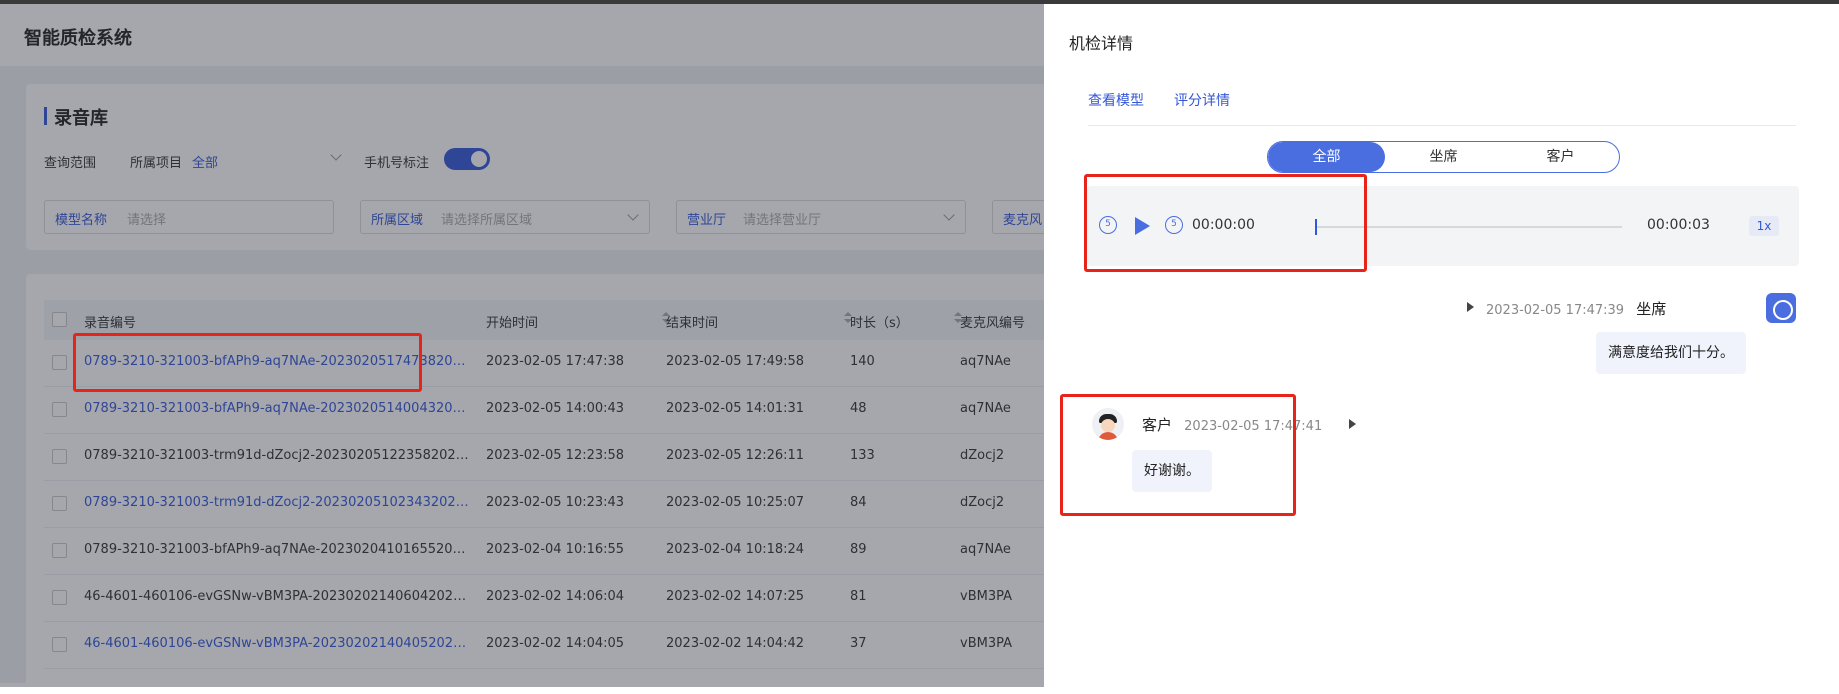 The width and height of the screenshot is (1839, 694). I want to click on segment-agent: 坐席, so click(1443, 157).